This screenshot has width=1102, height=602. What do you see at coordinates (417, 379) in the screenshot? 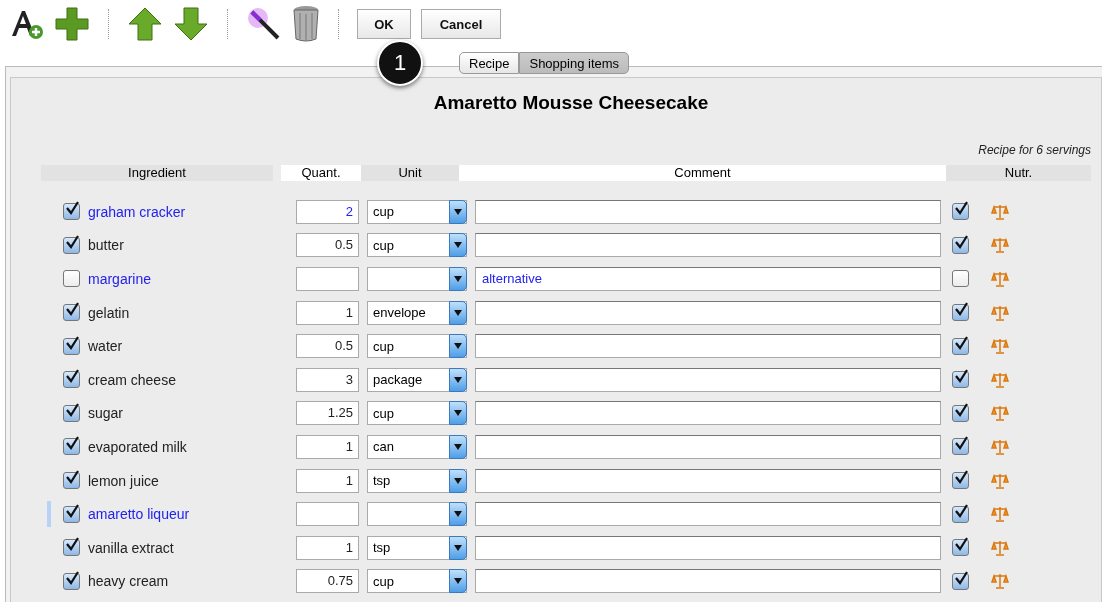
I see `unit-dropdown: package` at bounding box center [417, 379].